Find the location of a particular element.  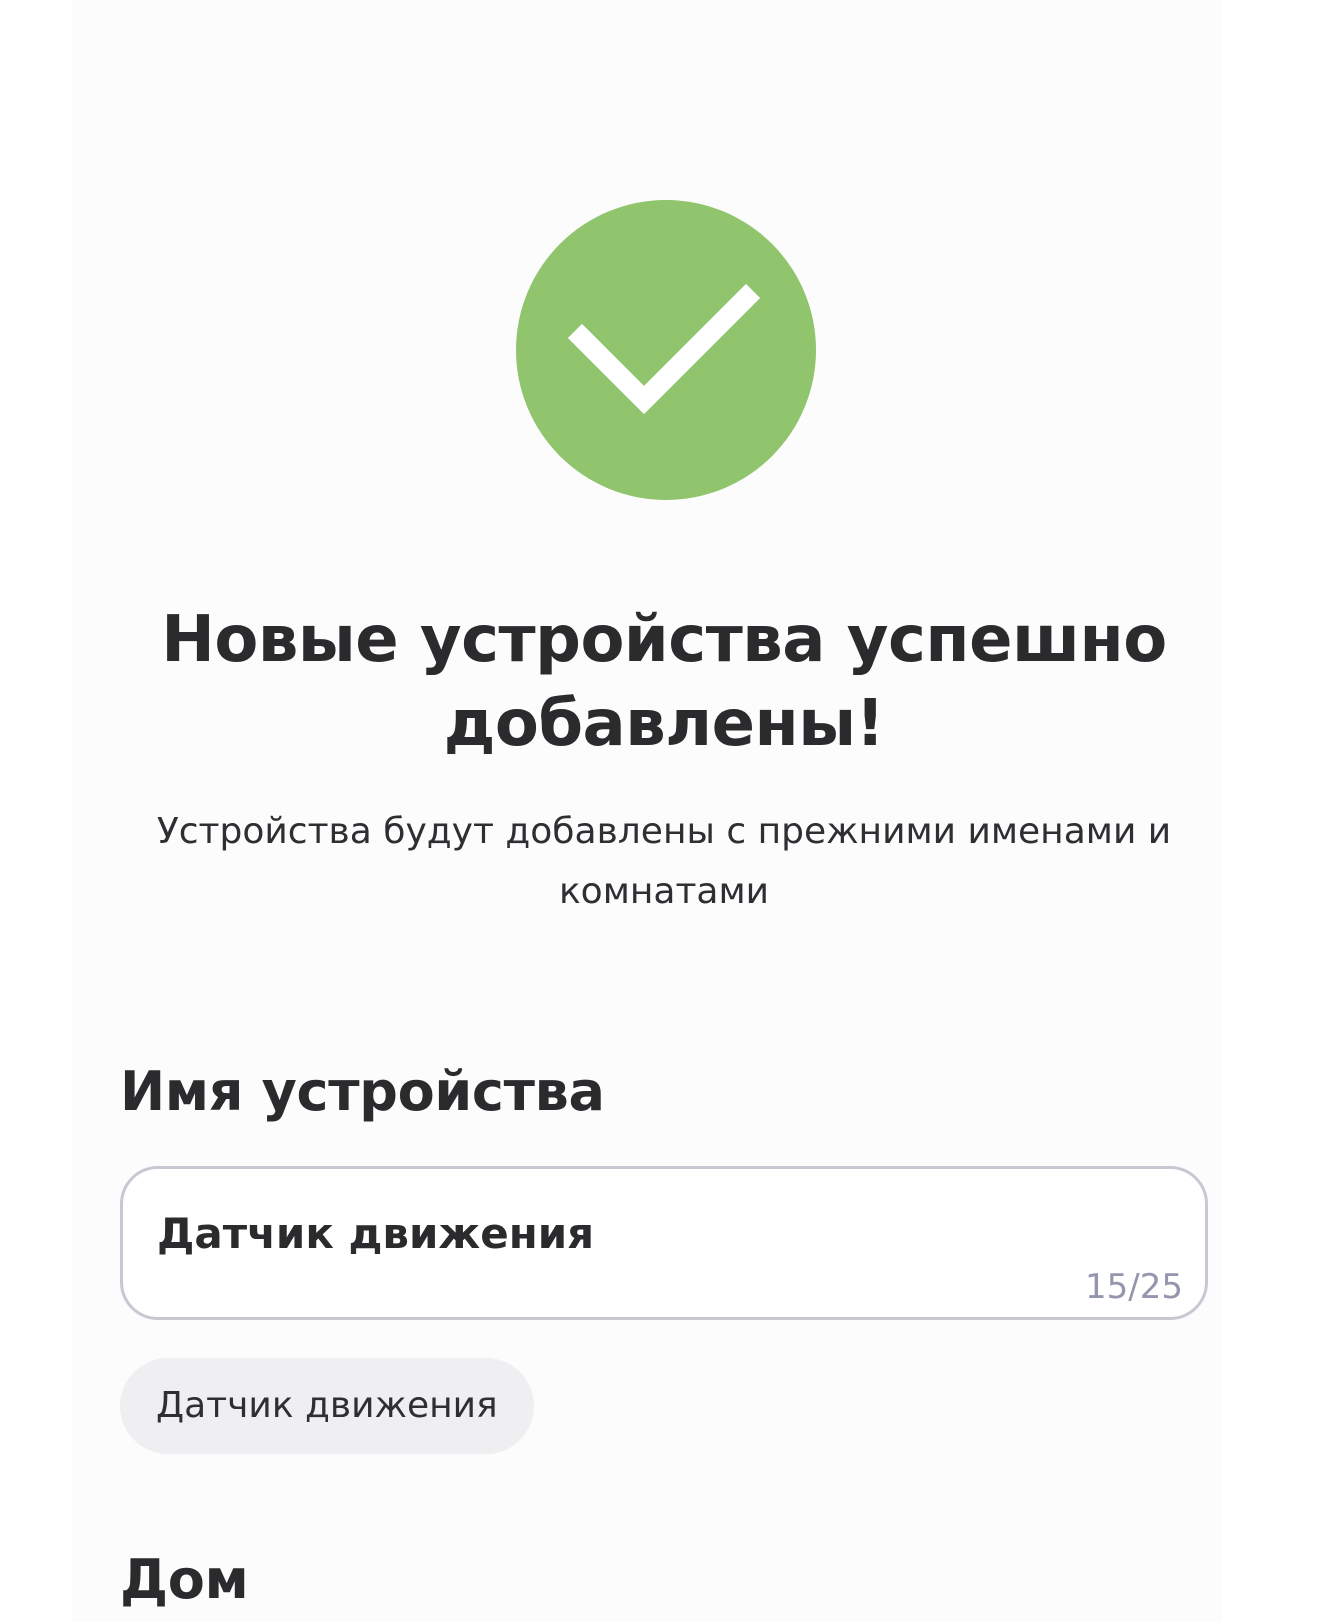

success-badge is located at coordinates (666, 350).